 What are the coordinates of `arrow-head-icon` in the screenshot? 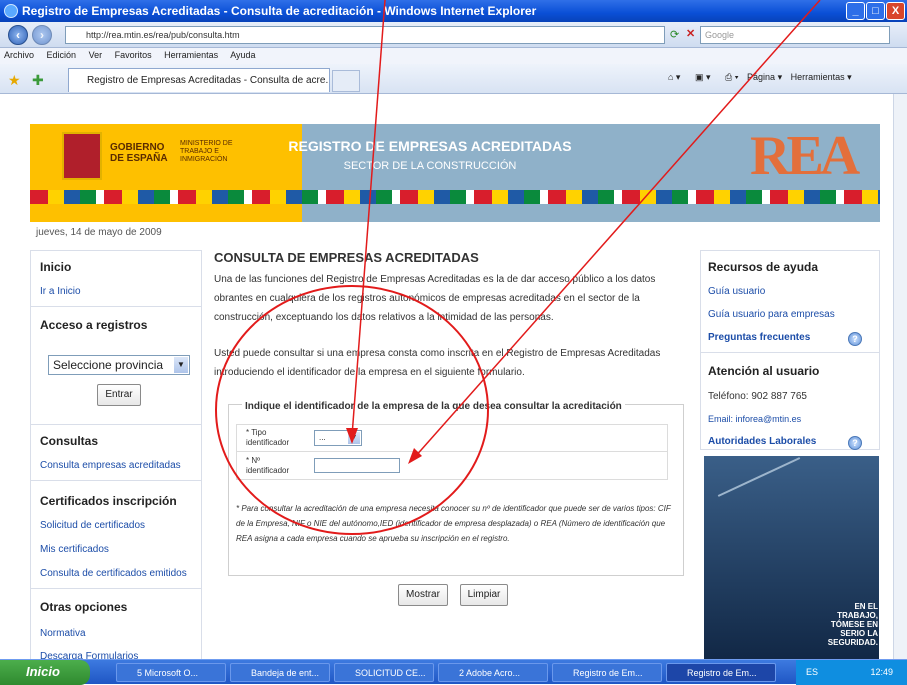 It's located at (352, 436).